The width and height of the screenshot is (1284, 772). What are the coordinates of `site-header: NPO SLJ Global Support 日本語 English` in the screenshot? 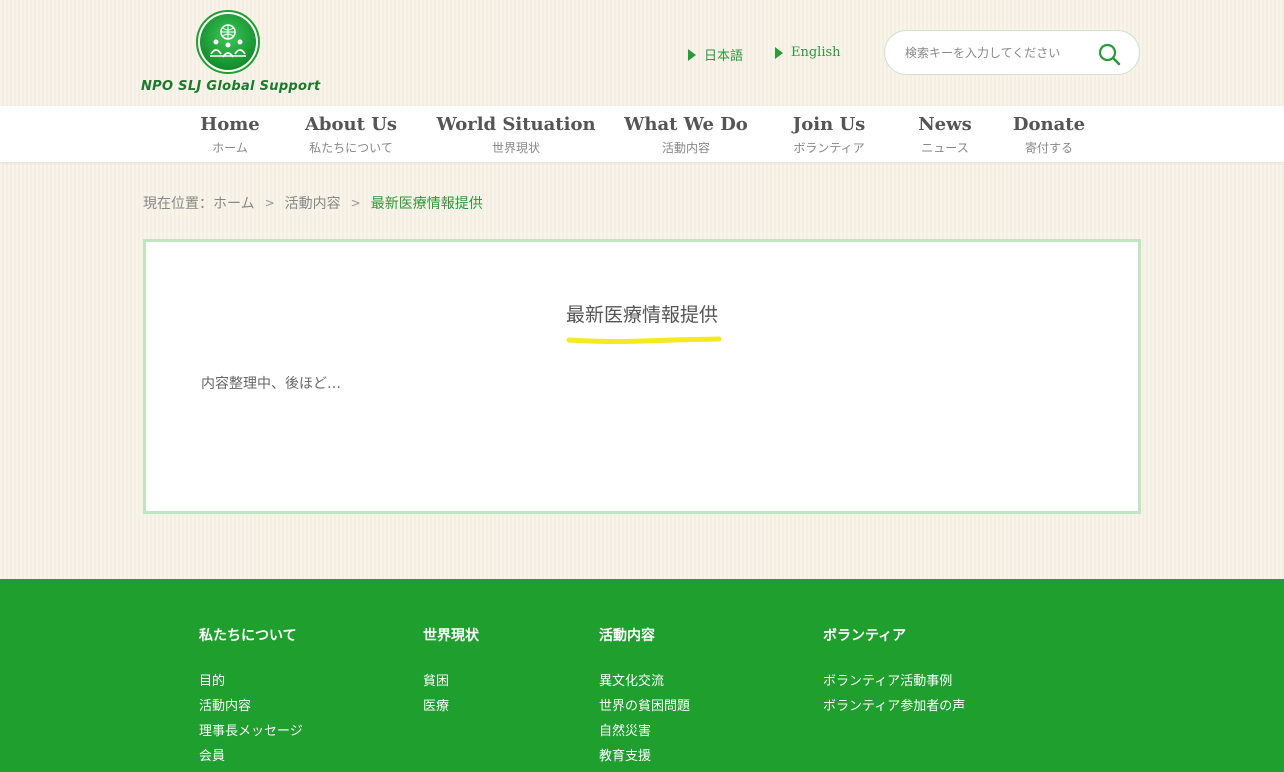 It's located at (642, 53).